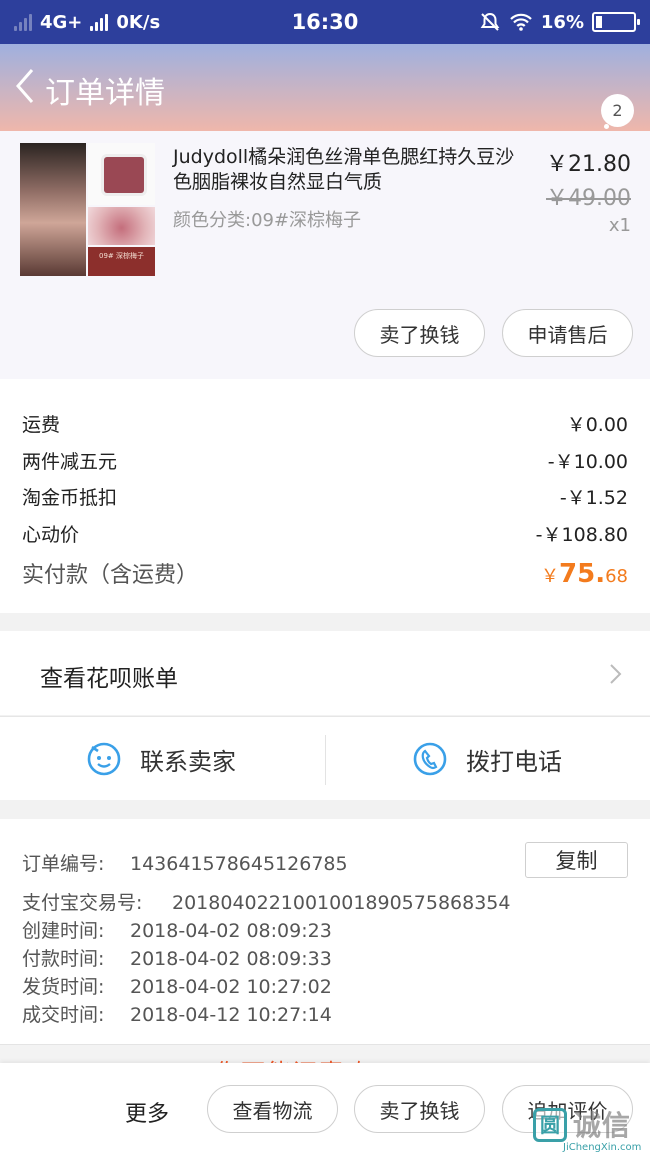  Describe the element at coordinates (121, 261) in the screenshot. I see `product-box-label: 09# 深棕梅子` at that location.